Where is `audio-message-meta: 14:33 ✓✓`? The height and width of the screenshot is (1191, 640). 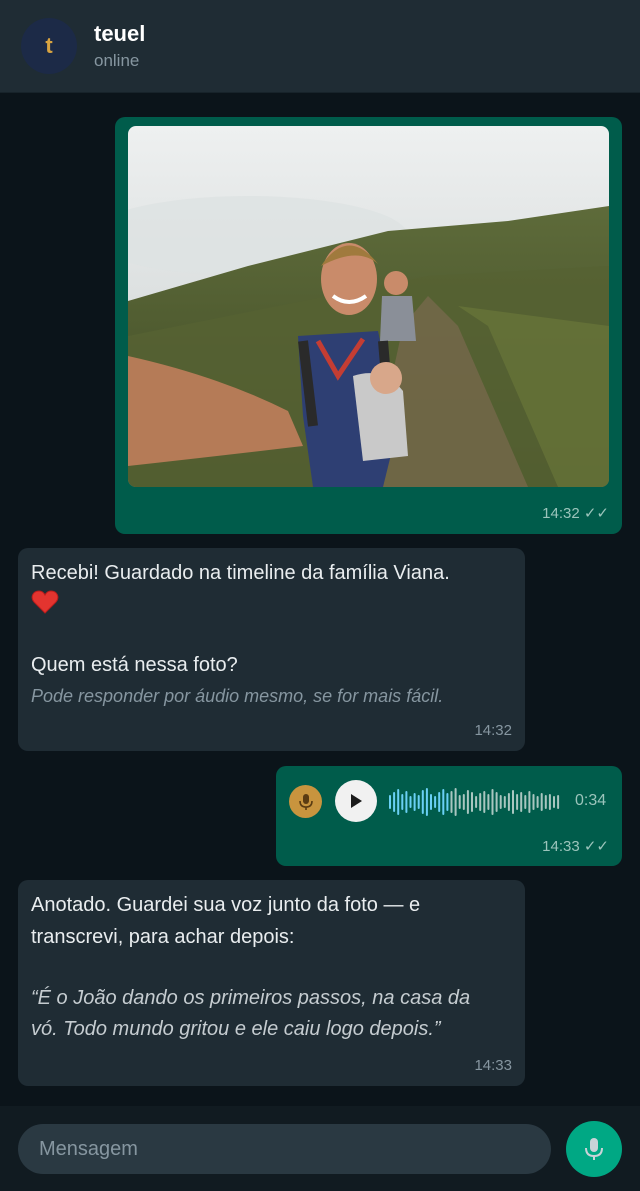
audio-message-meta: 14:33 ✓✓ is located at coordinates (575, 846).